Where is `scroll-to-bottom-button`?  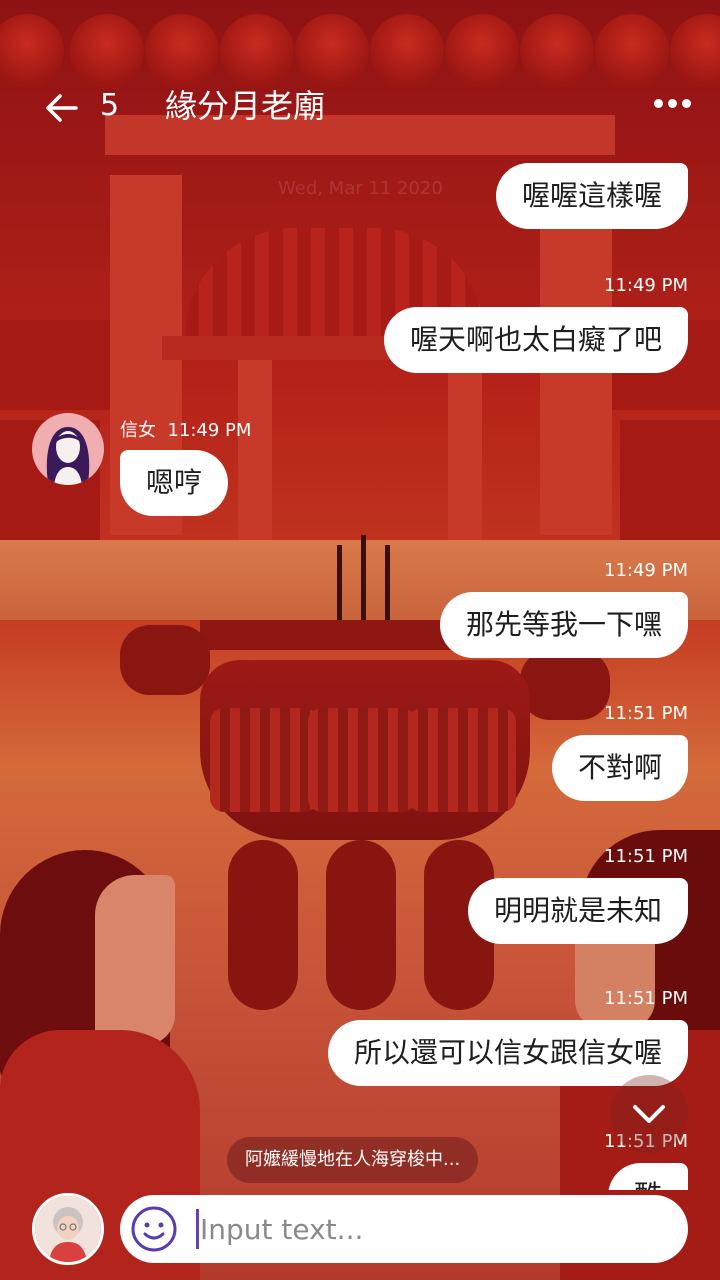 scroll-to-bottom-button is located at coordinates (649, 1114).